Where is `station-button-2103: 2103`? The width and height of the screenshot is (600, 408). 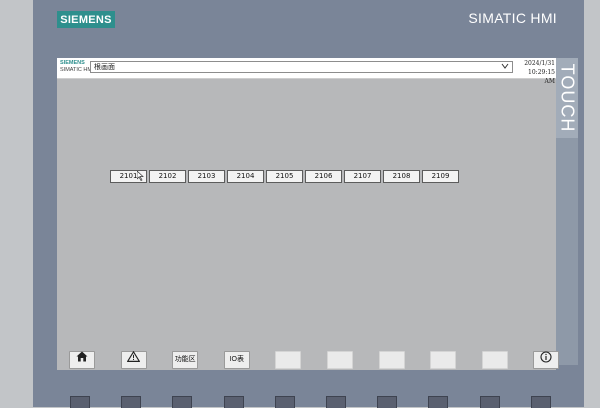
station-button-2103: 2103 is located at coordinates (206, 176).